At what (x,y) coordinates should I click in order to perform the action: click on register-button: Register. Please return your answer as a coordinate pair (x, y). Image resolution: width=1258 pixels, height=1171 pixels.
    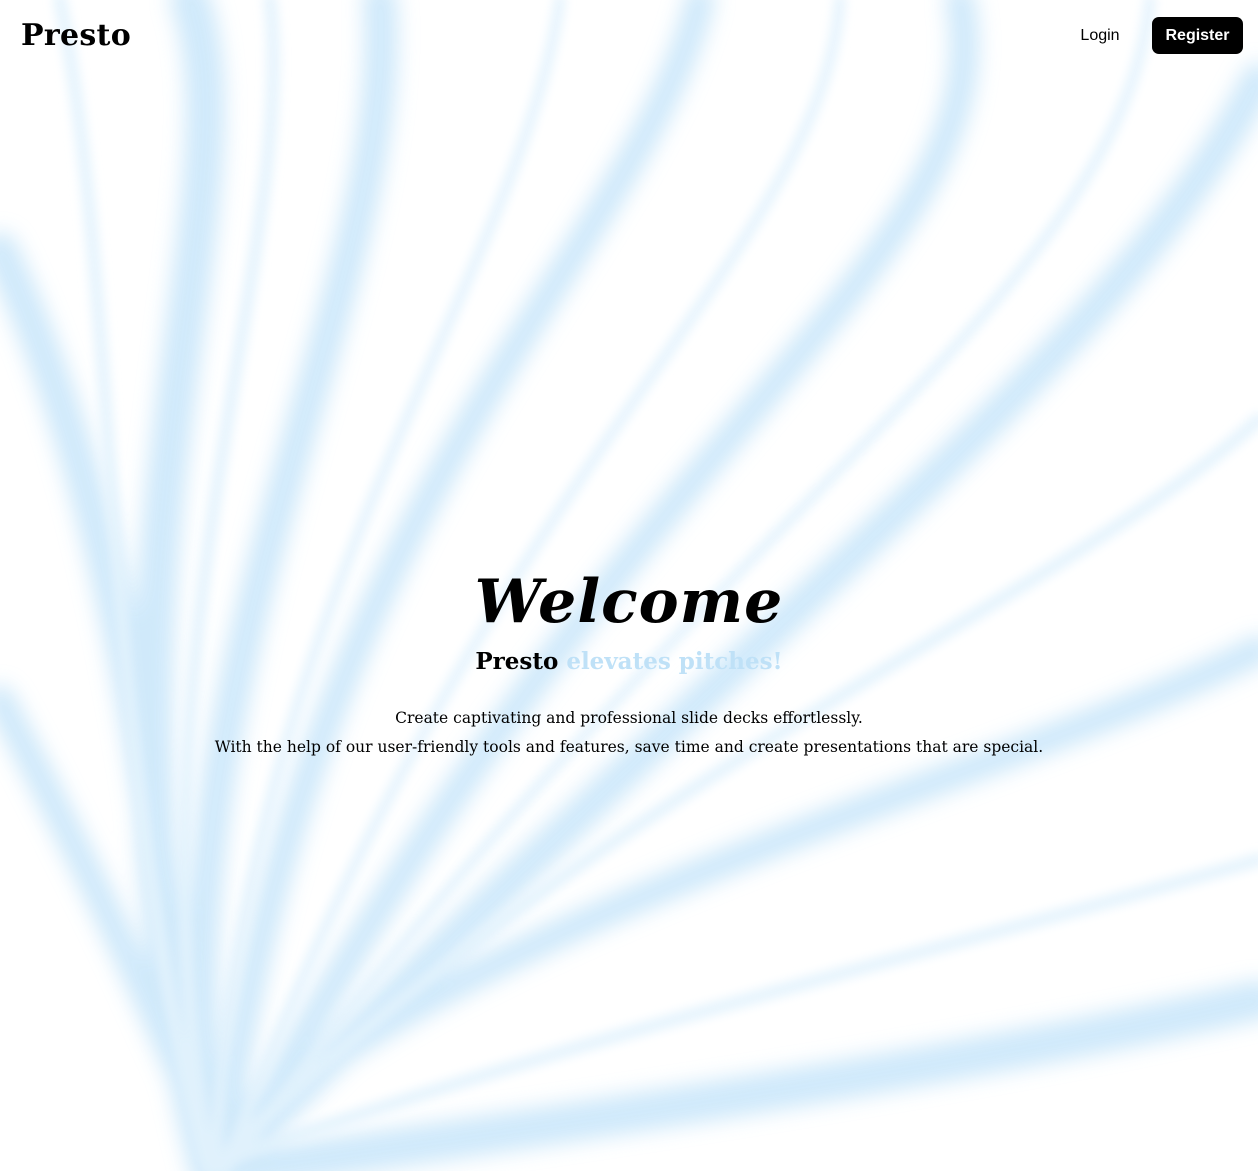
    Looking at the image, I should click on (1197, 35).